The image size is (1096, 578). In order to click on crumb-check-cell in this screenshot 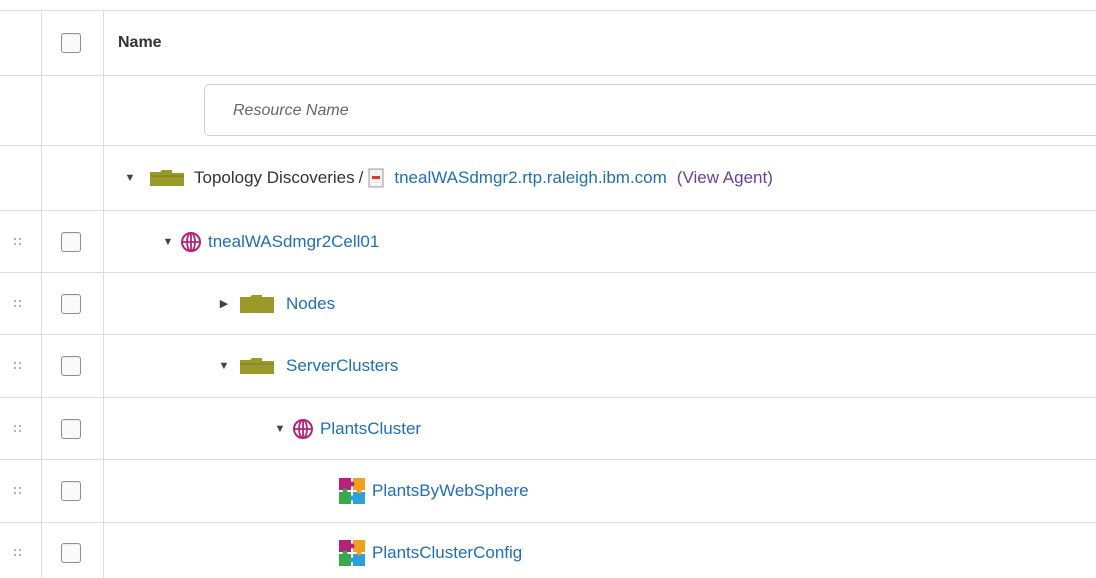, I will do `click(73, 178)`.